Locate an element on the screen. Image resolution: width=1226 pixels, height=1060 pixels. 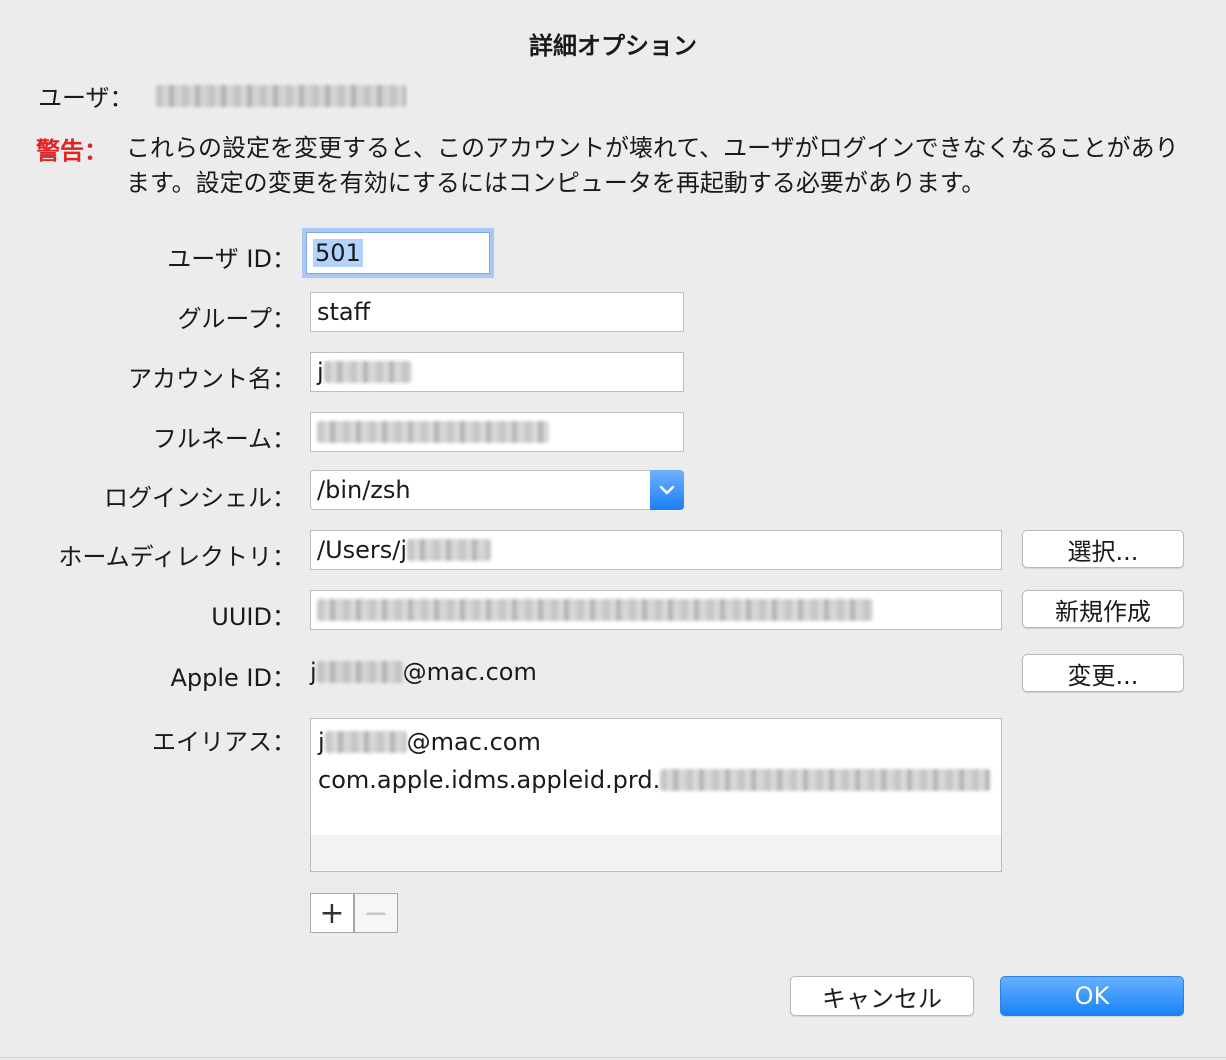
group-field: staff is located at coordinates (497, 312).